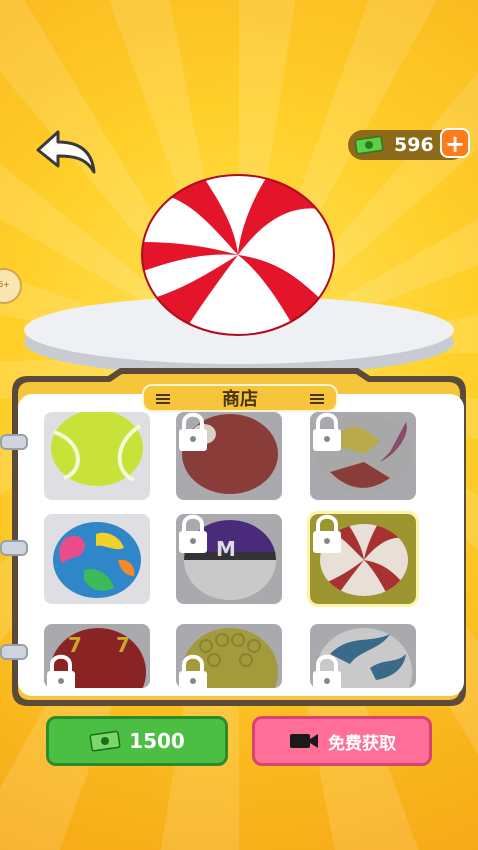 The image size is (478, 850). I want to click on buy-price: 1500, so click(157, 741).